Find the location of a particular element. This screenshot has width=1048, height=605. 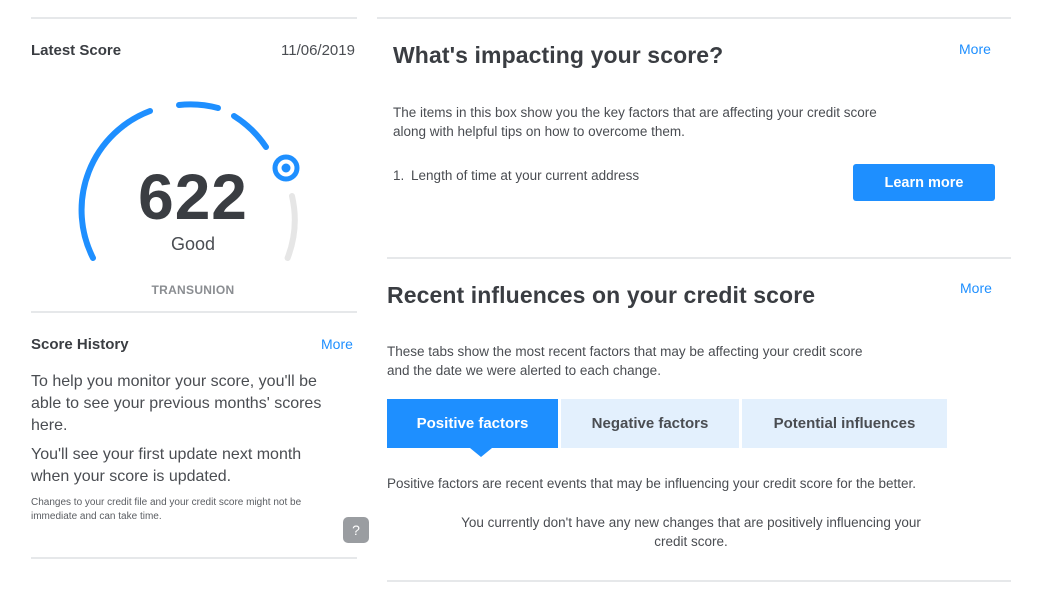

tab-positive-factors: Positive factors is located at coordinates (472, 423).